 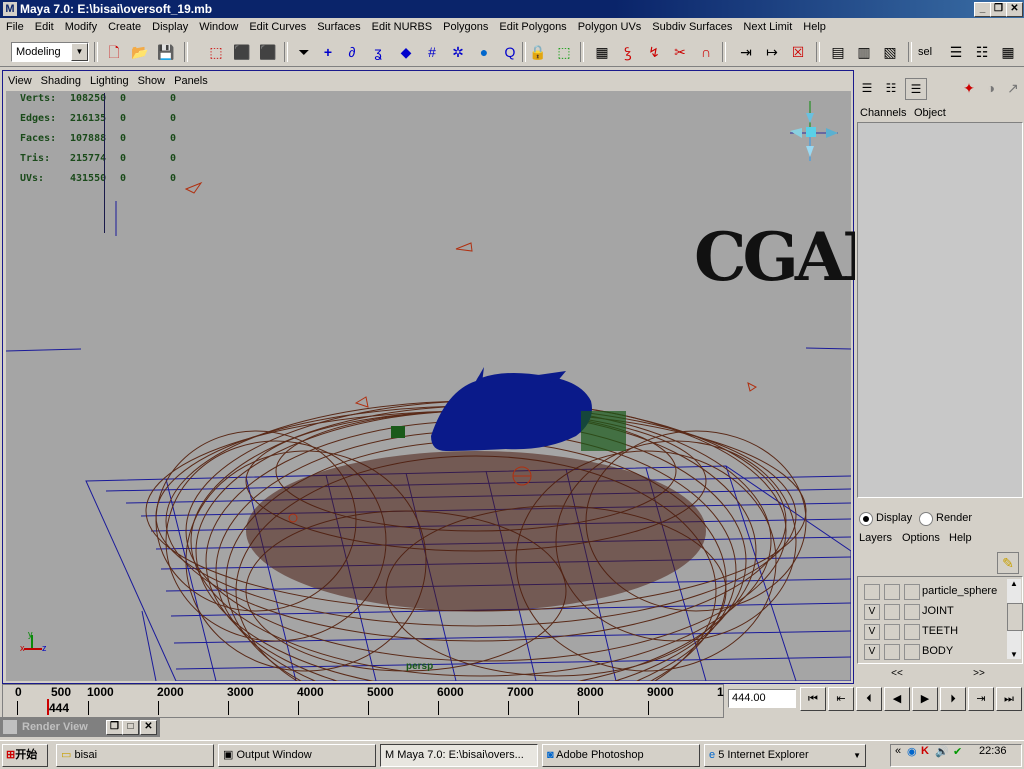 I want to click on render-sphere-icon: ●, so click(x=484, y=52).